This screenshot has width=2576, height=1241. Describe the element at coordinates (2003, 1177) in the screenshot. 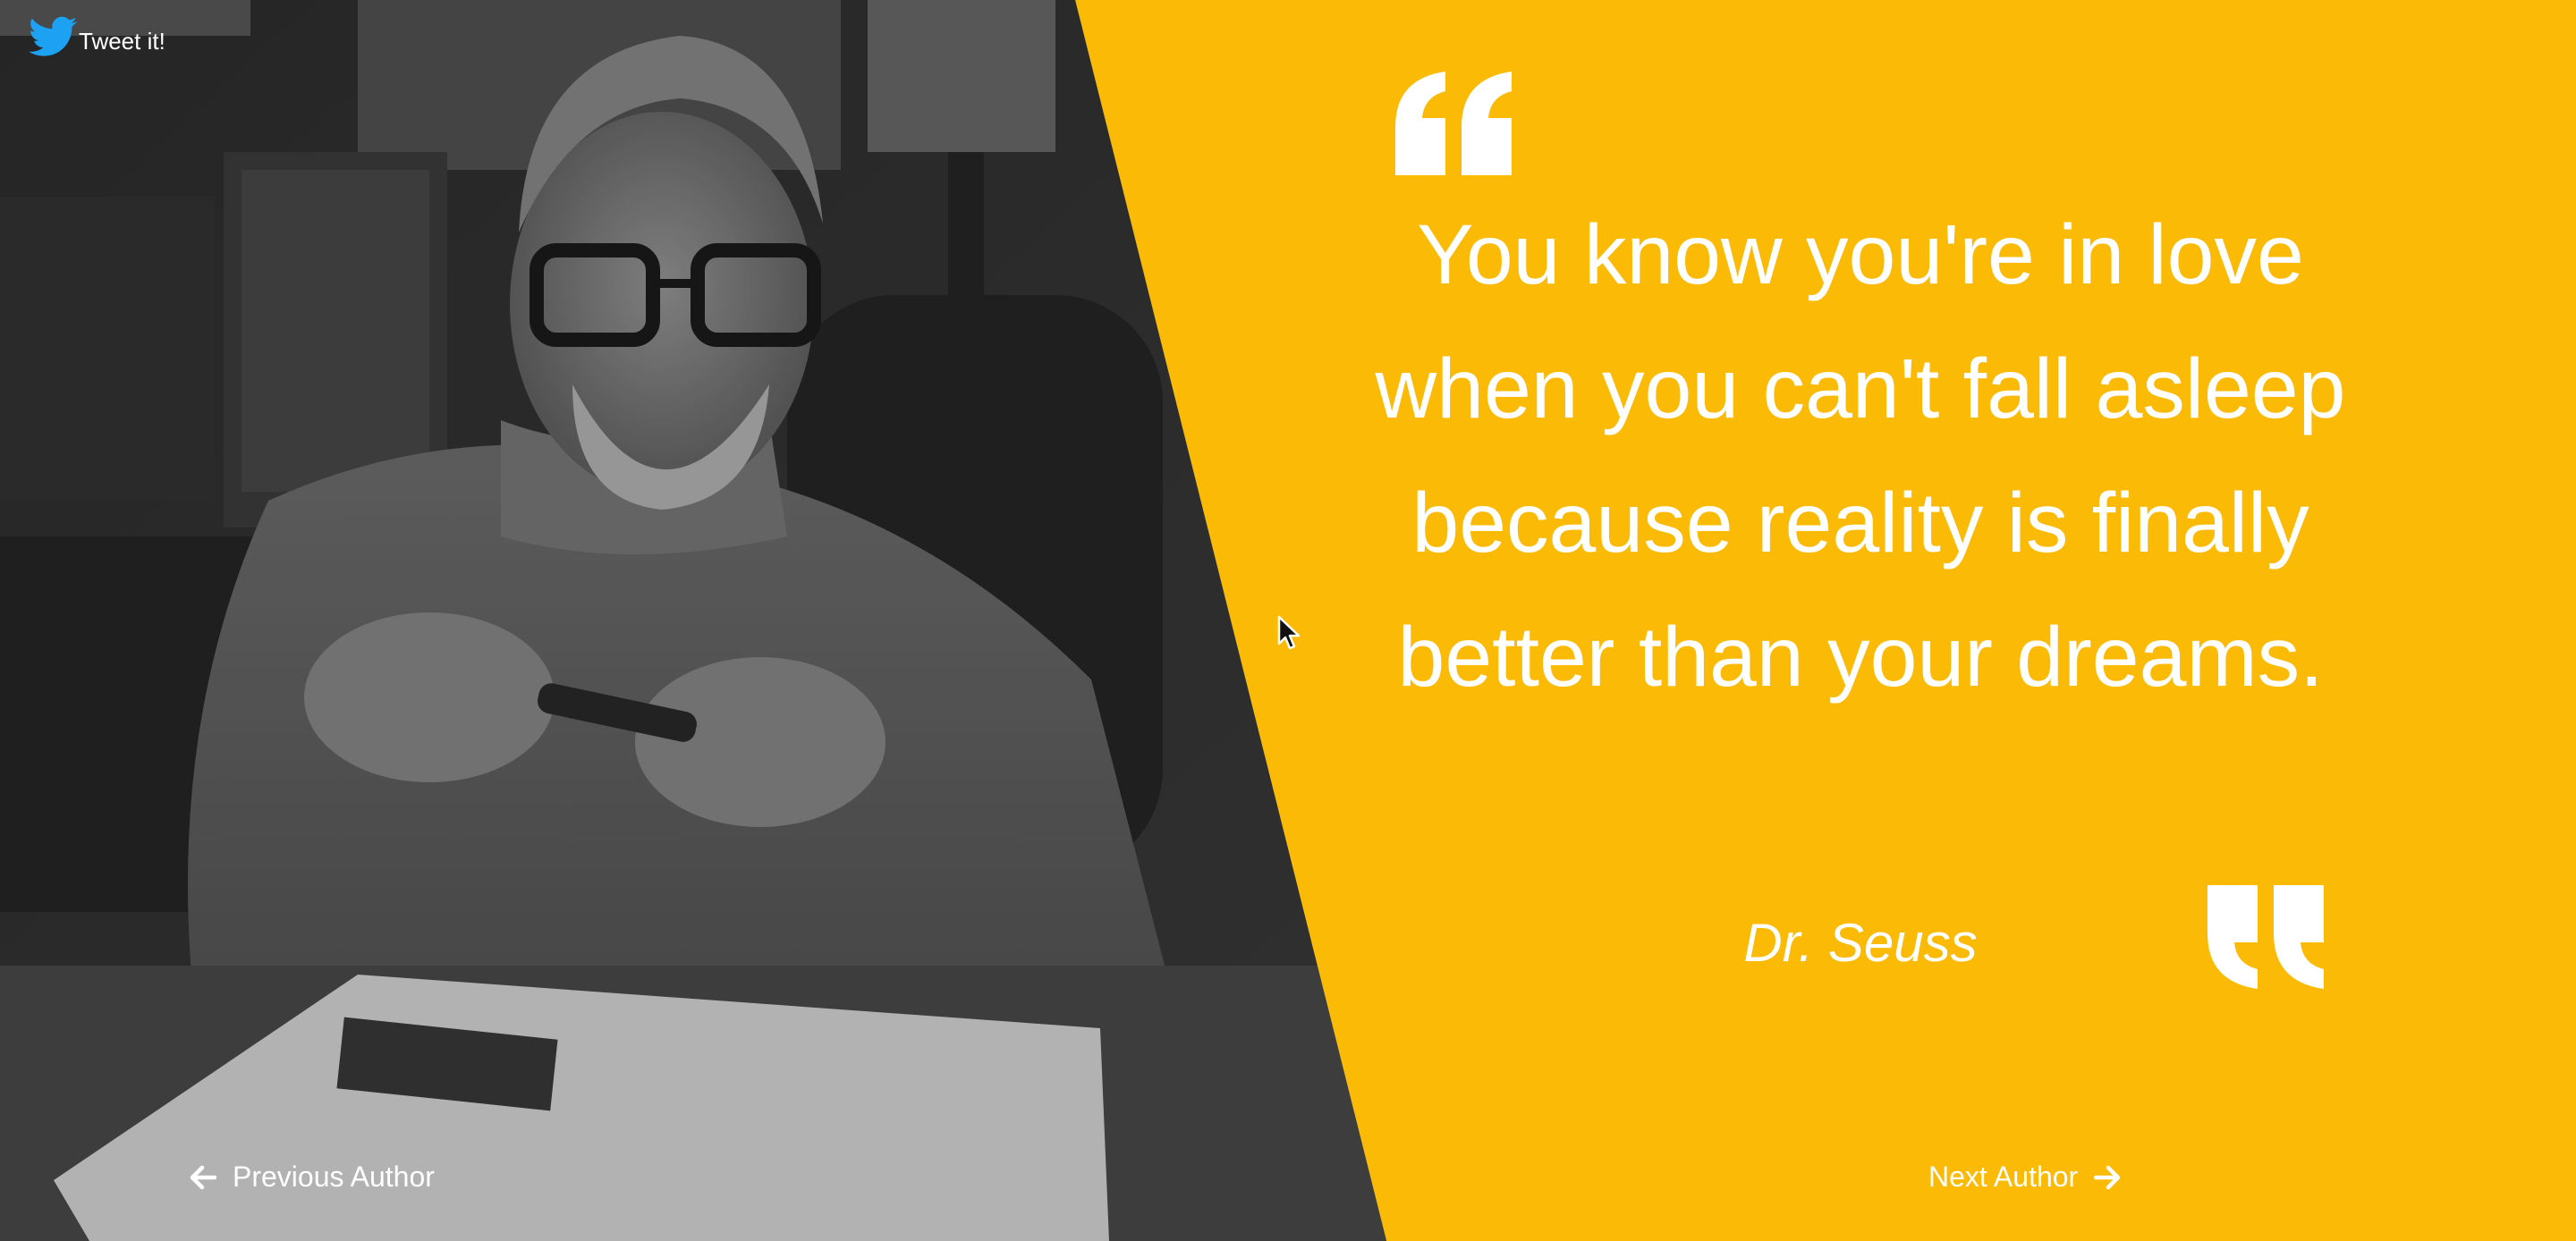

I see `next-author-label: Next Author` at that location.